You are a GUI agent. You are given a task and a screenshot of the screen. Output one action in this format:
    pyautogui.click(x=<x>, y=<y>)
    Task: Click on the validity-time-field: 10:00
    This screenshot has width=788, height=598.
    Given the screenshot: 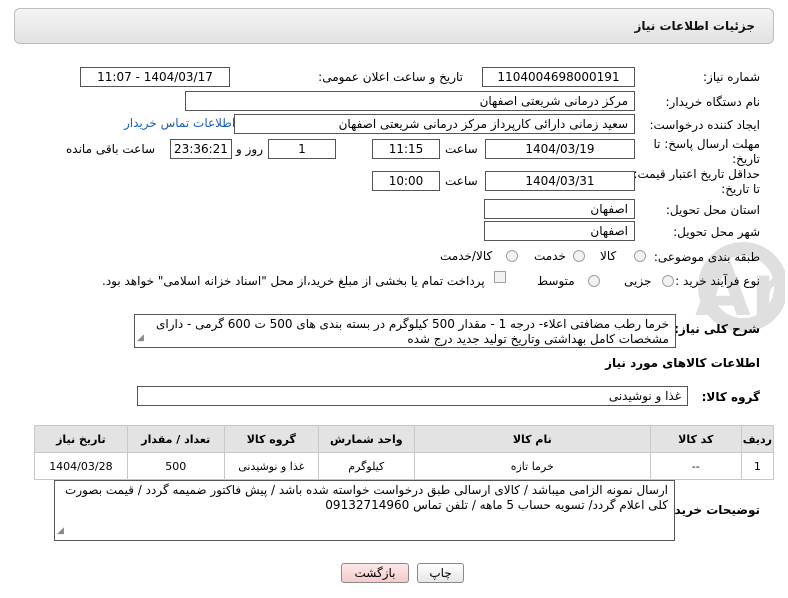 What is the action you would take?
    pyautogui.click(x=406, y=181)
    